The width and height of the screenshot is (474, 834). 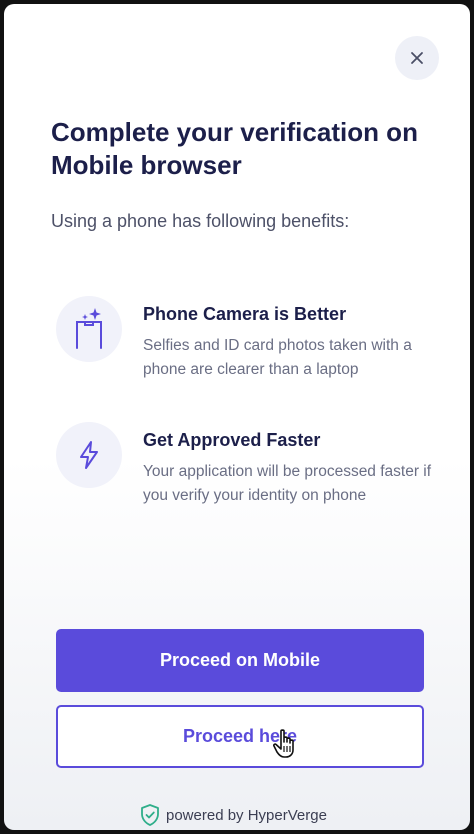 I want to click on close-icon, so click(x=417, y=58).